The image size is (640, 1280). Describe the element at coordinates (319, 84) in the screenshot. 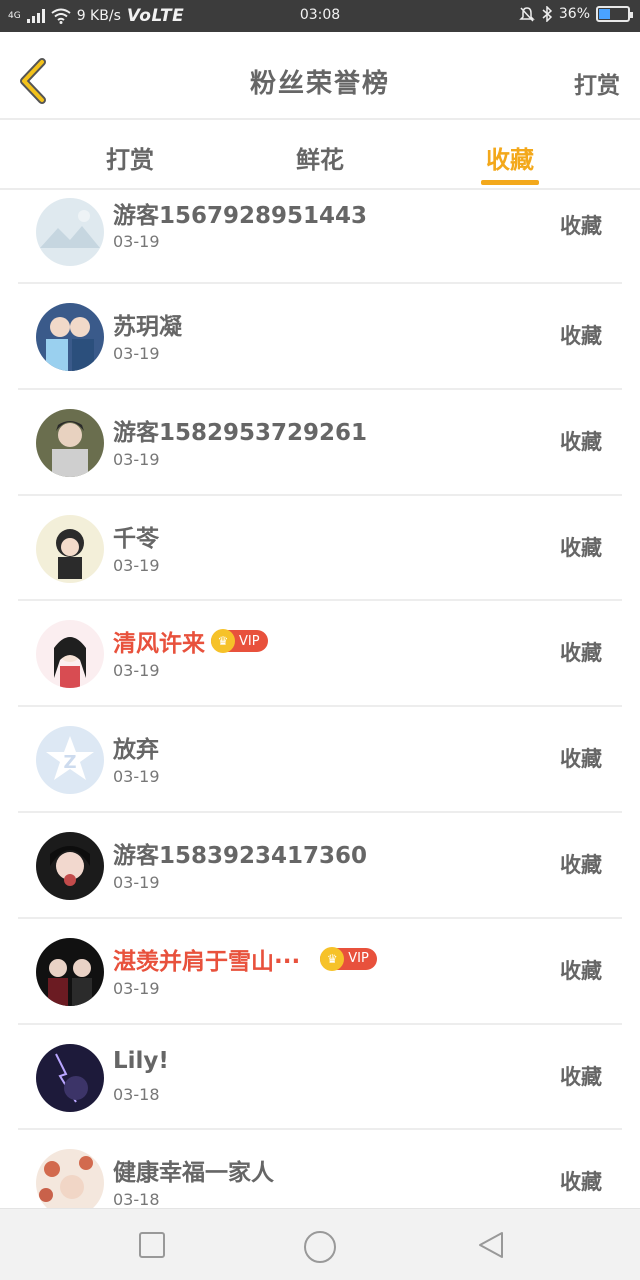

I see `page-title: 粉丝荣誉榜` at that location.